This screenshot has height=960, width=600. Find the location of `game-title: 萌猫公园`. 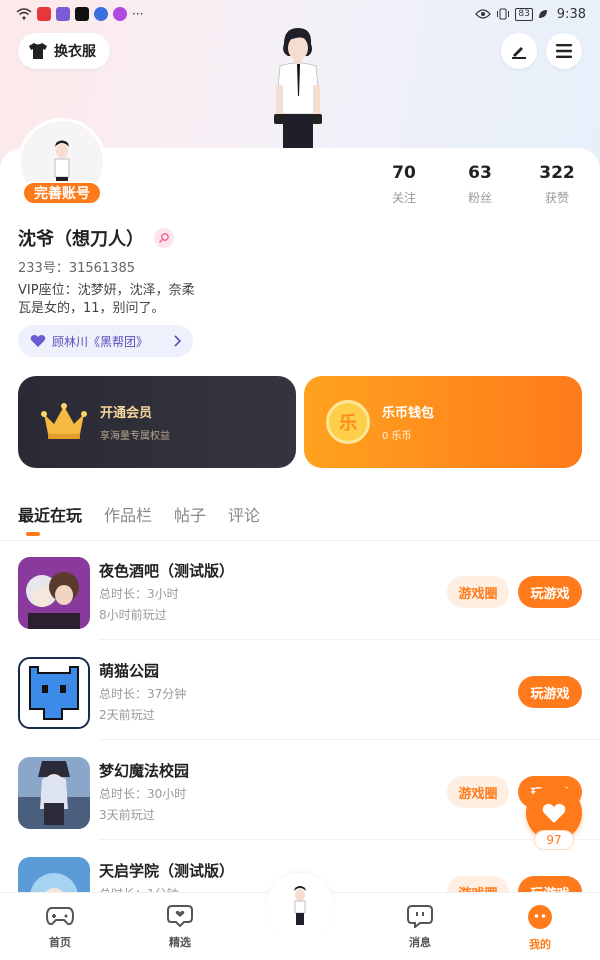

game-title: 萌猫公园 is located at coordinates (129, 671).